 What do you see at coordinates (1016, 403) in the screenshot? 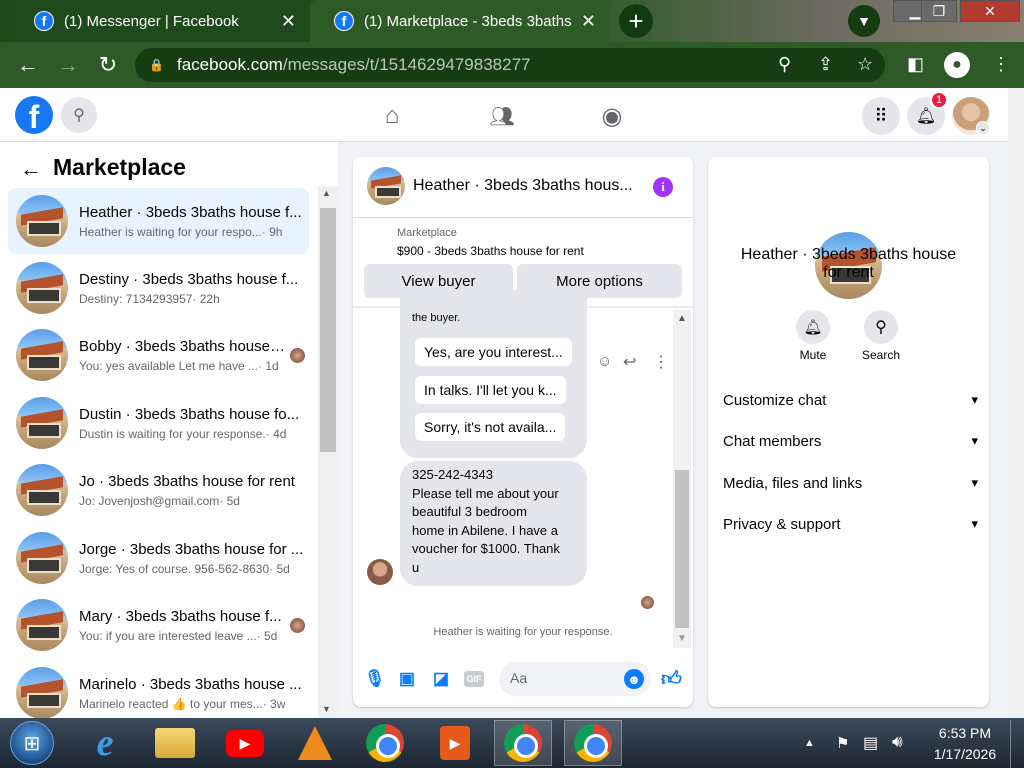
I see `page-scrollbar` at bounding box center [1016, 403].